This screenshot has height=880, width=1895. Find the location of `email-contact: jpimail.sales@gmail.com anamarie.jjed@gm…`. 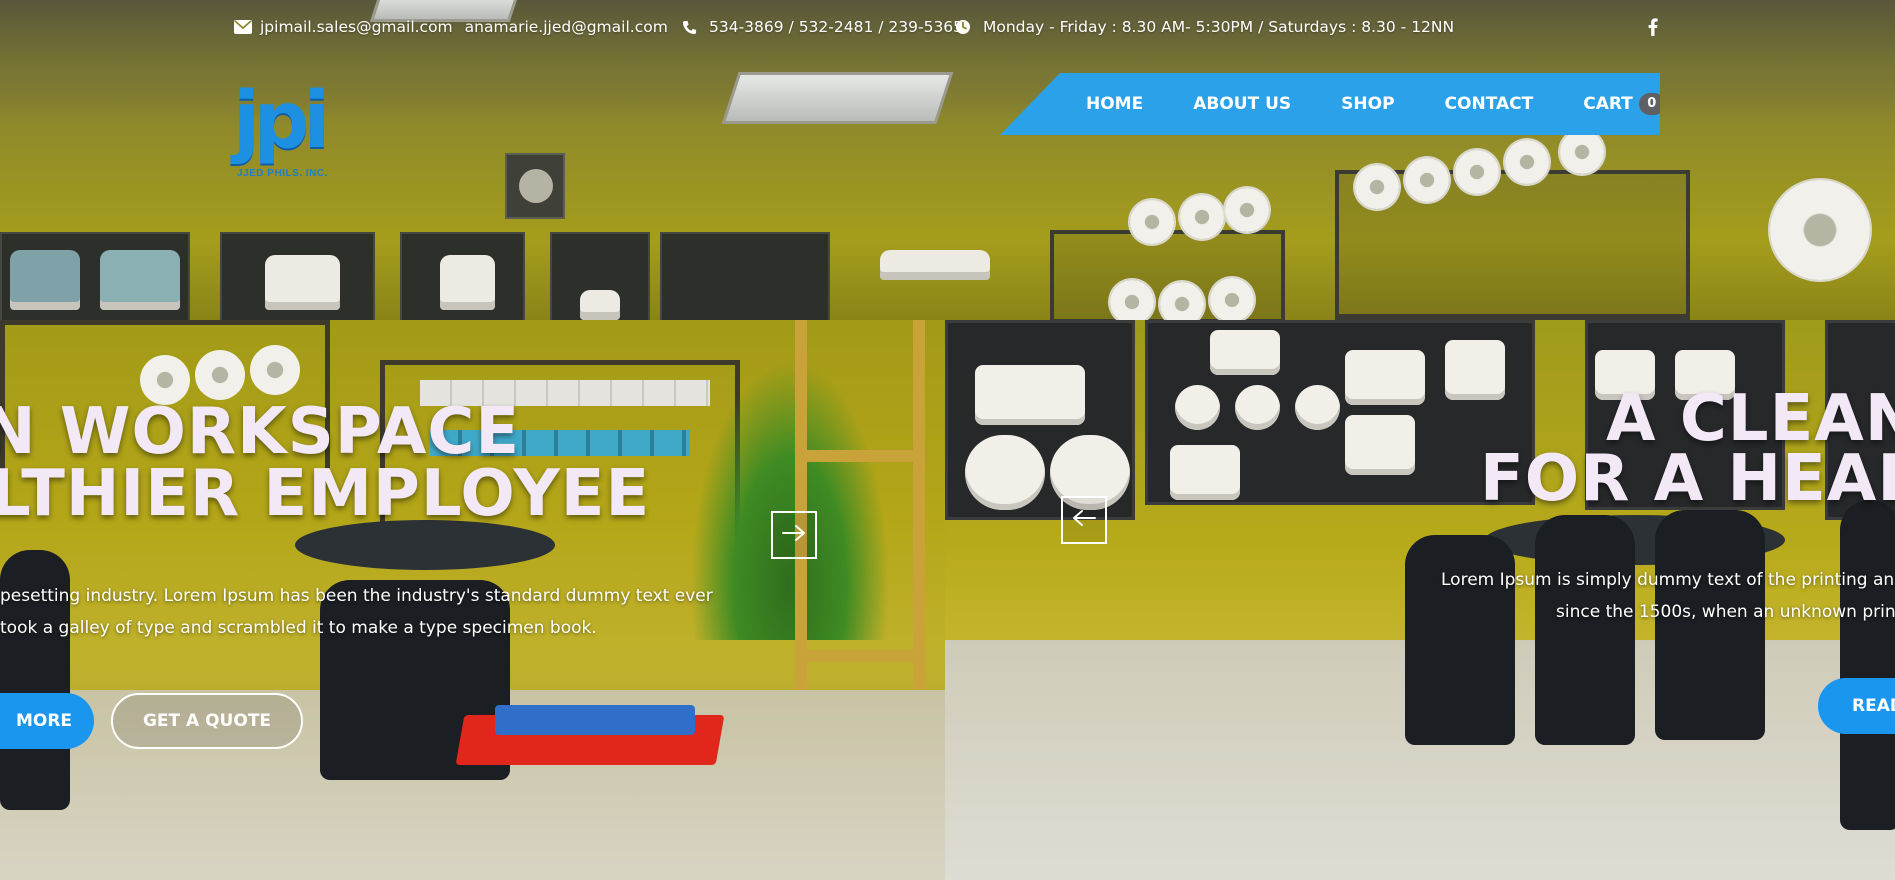

email-contact: jpimail.sales@gmail.com anamarie.jjed@gm… is located at coordinates (451, 27).